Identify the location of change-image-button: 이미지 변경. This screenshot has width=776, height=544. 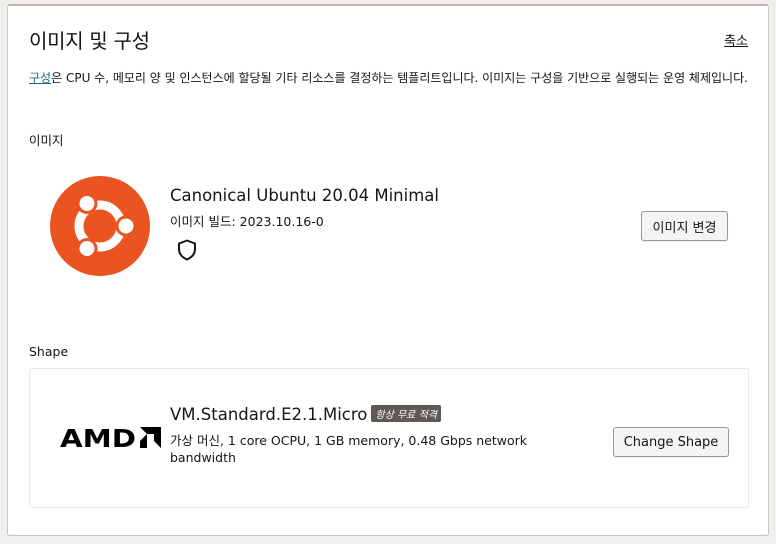
(684, 226).